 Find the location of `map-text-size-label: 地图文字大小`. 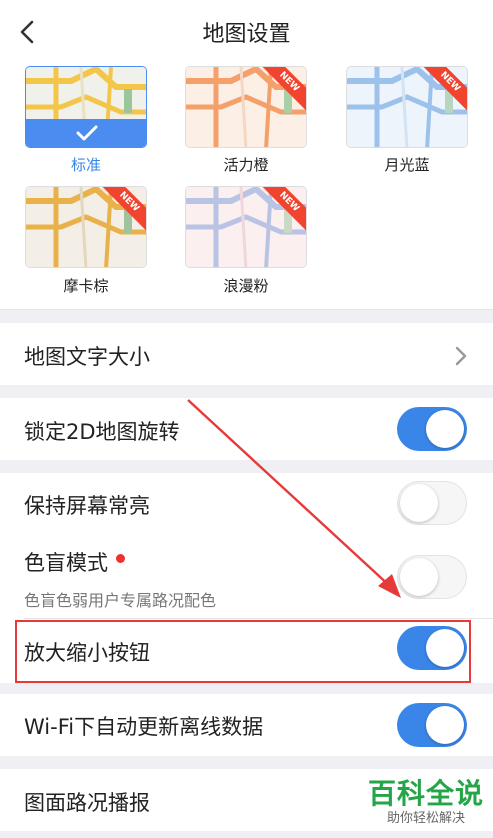

map-text-size-label: 地图文字大小 is located at coordinates (87, 357).